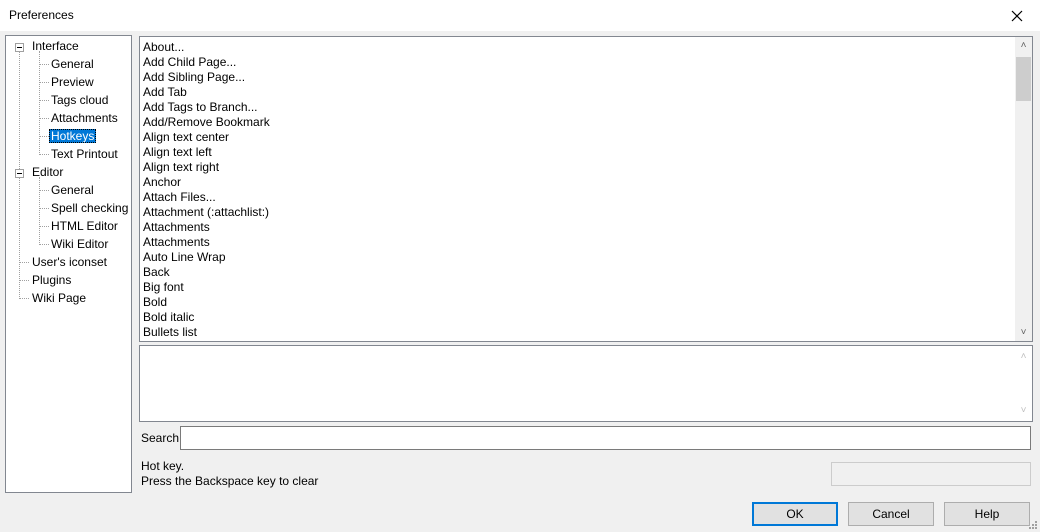 The height and width of the screenshot is (532, 1040). What do you see at coordinates (19, 47) in the screenshot?
I see `collapse-toggle-interface` at bounding box center [19, 47].